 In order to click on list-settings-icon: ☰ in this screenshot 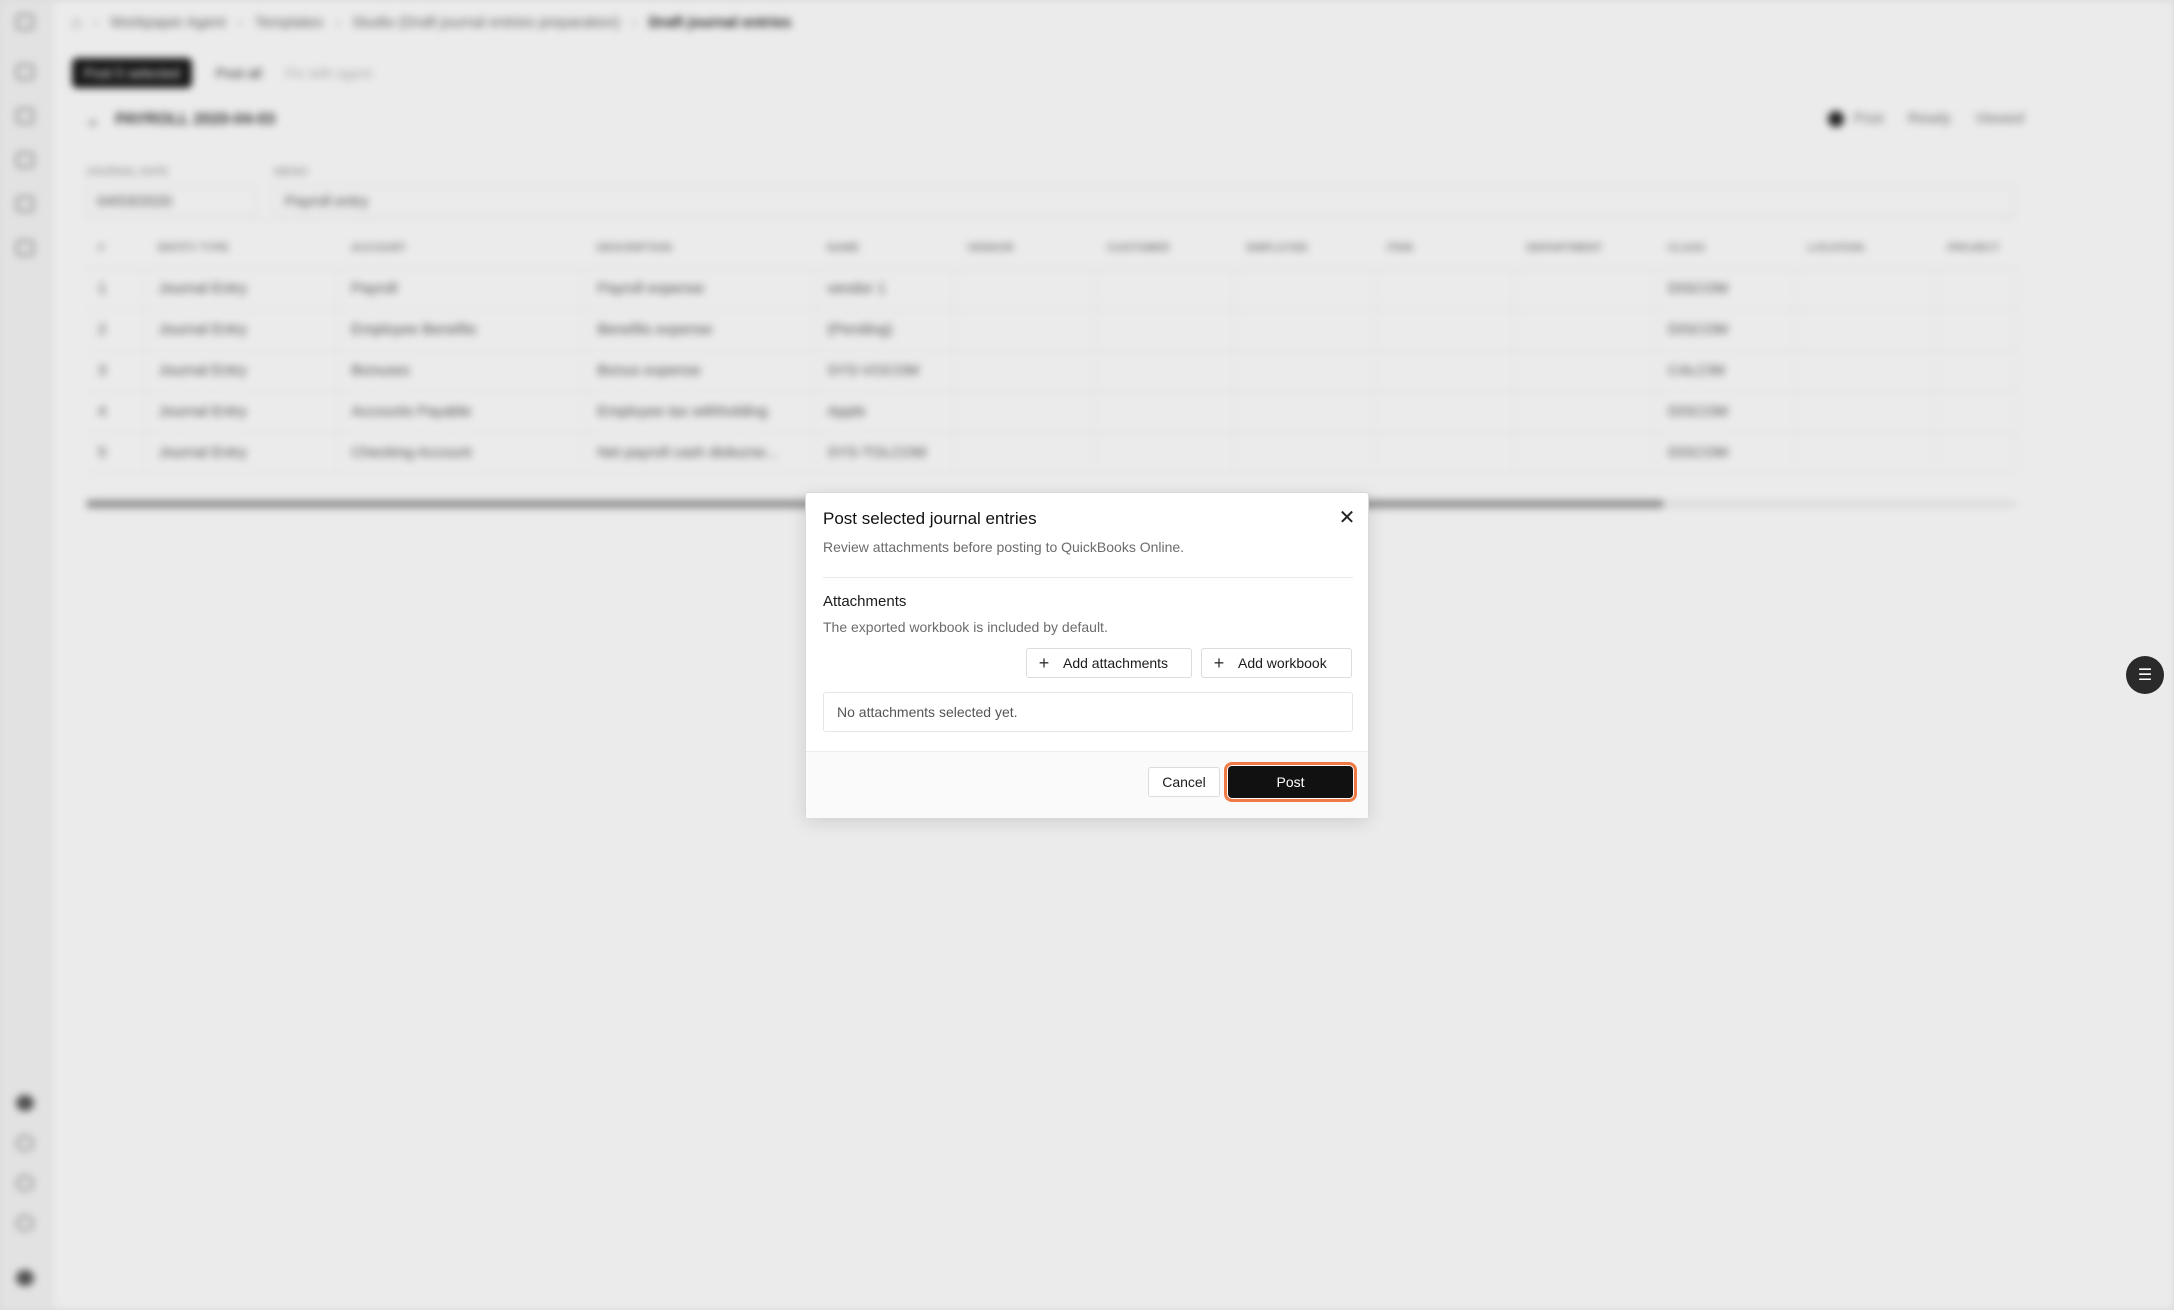, I will do `click(2145, 675)`.